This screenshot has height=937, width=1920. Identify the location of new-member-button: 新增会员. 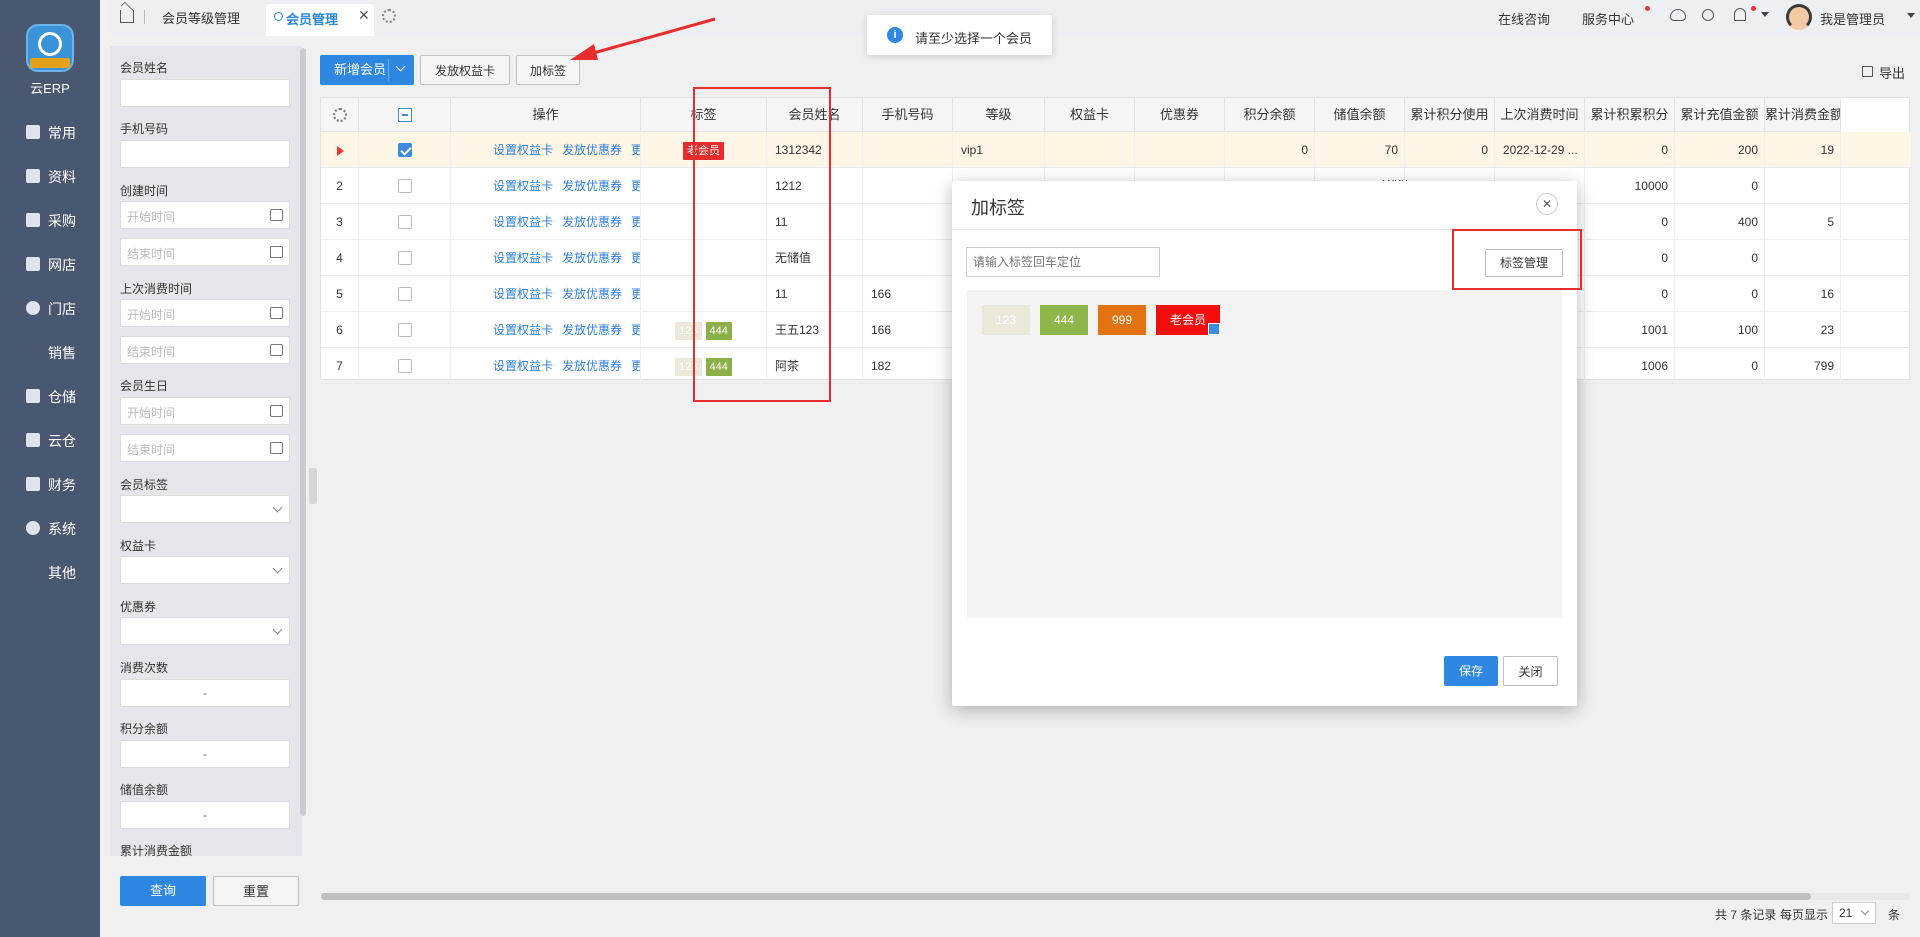
(367, 70).